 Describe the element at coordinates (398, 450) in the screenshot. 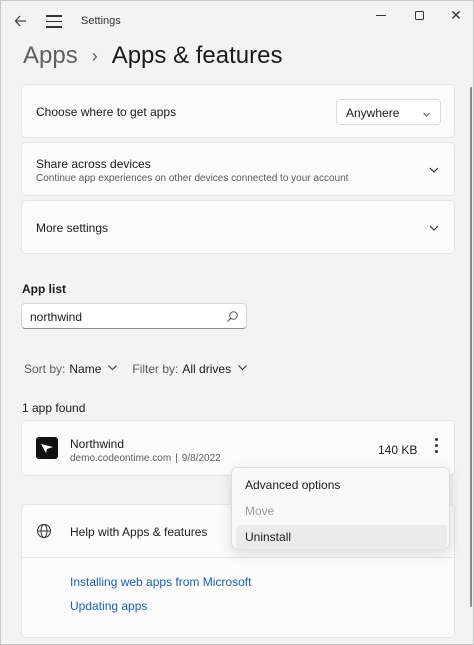

I see `app-size: 140 KB` at that location.